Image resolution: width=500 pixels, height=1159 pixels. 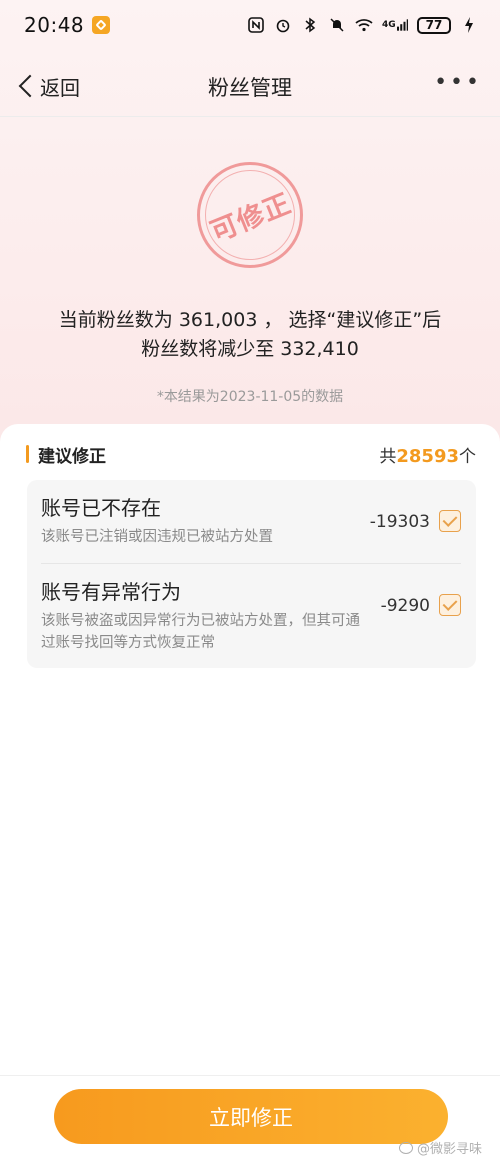 What do you see at coordinates (101, 508) in the screenshot?
I see `item-title: 账号已不存在` at bounding box center [101, 508].